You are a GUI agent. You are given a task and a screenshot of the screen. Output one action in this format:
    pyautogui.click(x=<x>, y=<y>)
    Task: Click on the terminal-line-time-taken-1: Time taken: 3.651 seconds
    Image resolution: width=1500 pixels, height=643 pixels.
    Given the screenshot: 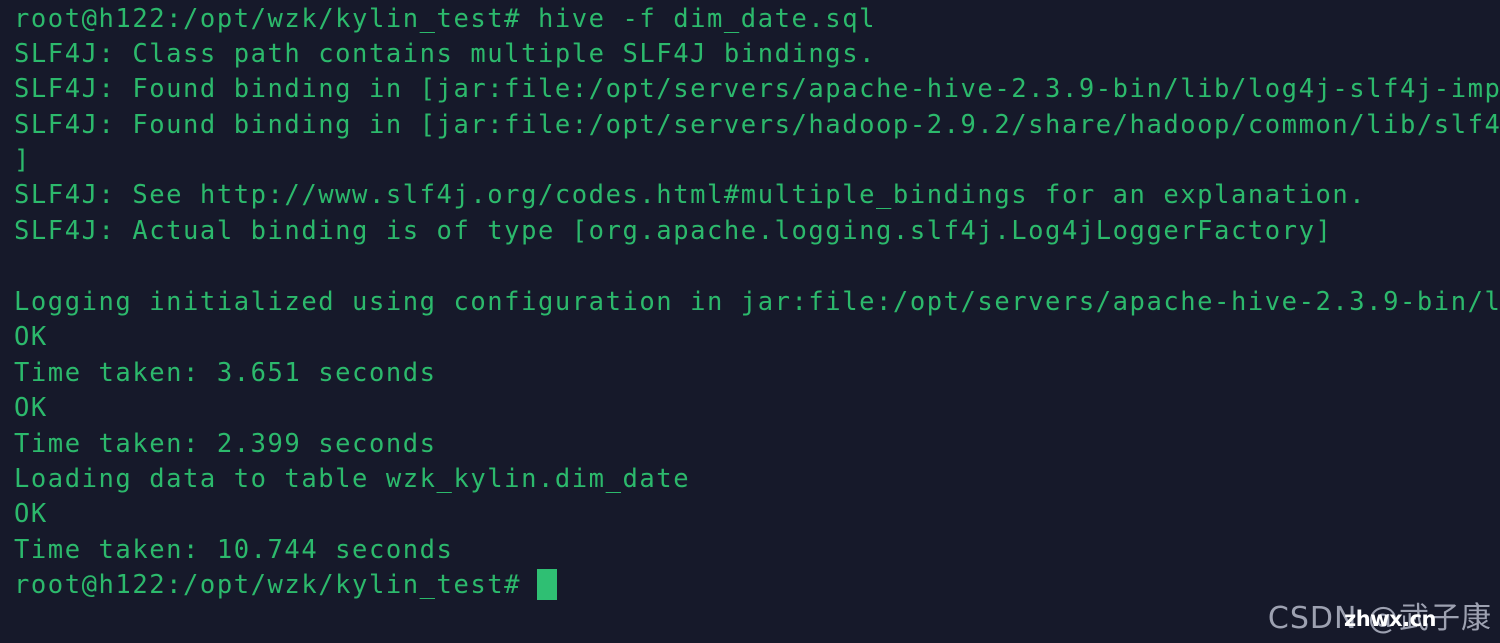 What is the action you would take?
    pyautogui.click(x=225, y=373)
    